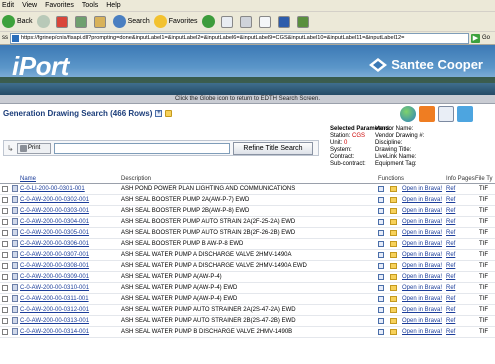  What do you see at coordinates (304, 21) in the screenshot?
I see `messenger-button` at bounding box center [304, 21].